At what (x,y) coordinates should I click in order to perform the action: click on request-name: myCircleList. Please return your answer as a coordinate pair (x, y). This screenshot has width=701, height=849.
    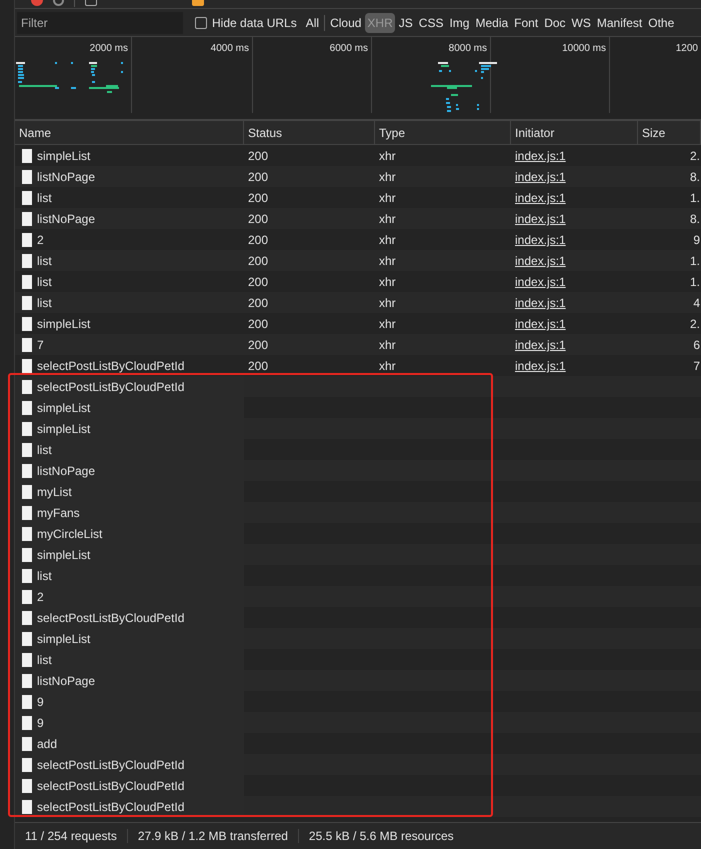
    Looking at the image, I should click on (69, 533).